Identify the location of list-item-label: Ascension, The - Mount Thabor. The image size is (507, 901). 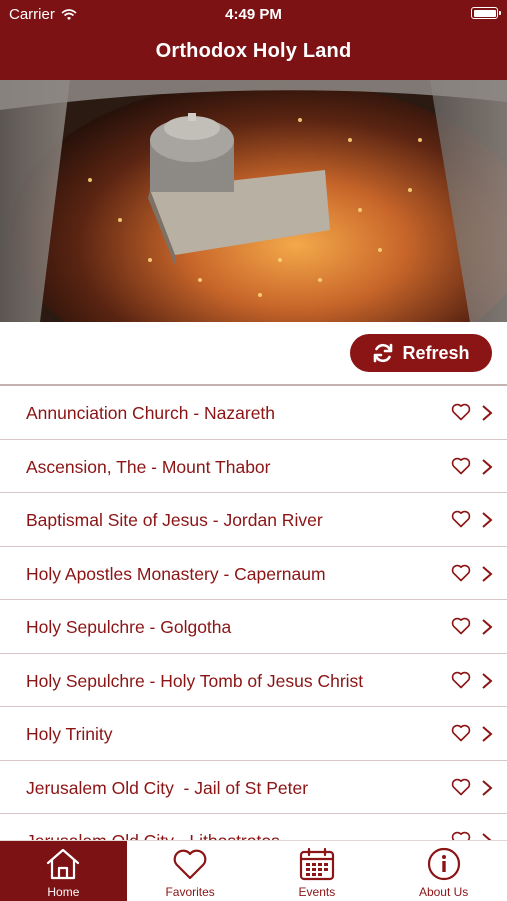
(148, 466).